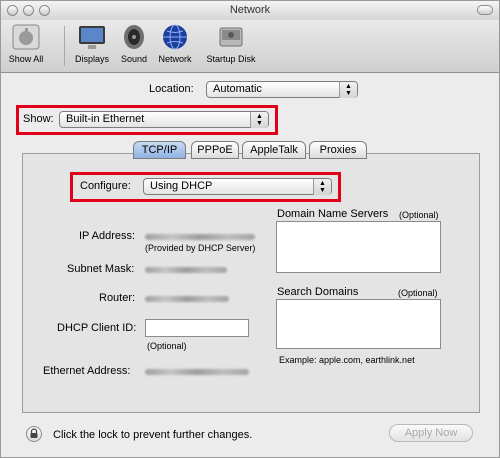 This screenshot has height=458, width=500. I want to click on tab-appletalk: AppleTalk, so click(274, 150).